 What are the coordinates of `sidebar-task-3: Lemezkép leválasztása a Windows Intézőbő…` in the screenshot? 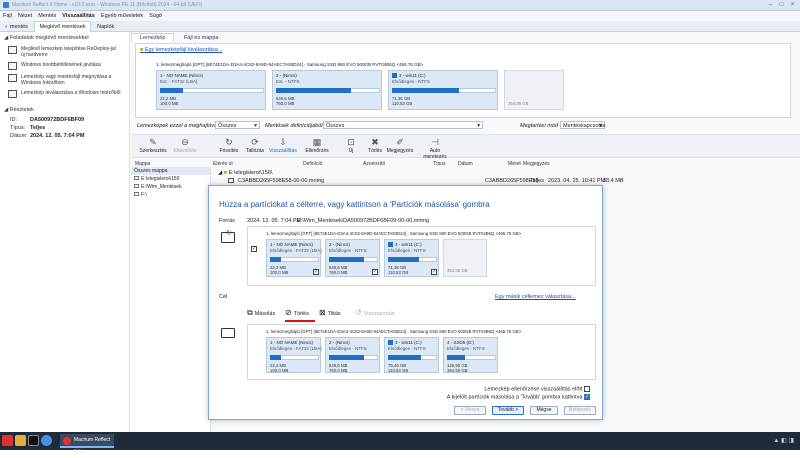 It's located at (64, 94).